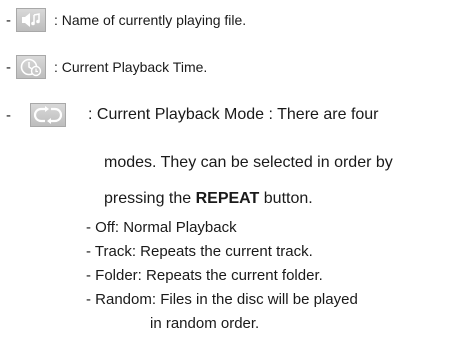  What do you see at coordinates (227, 198) in the screenshot?
I see `repeat-keyword: REPEAT` at bounding box center [227, 198].